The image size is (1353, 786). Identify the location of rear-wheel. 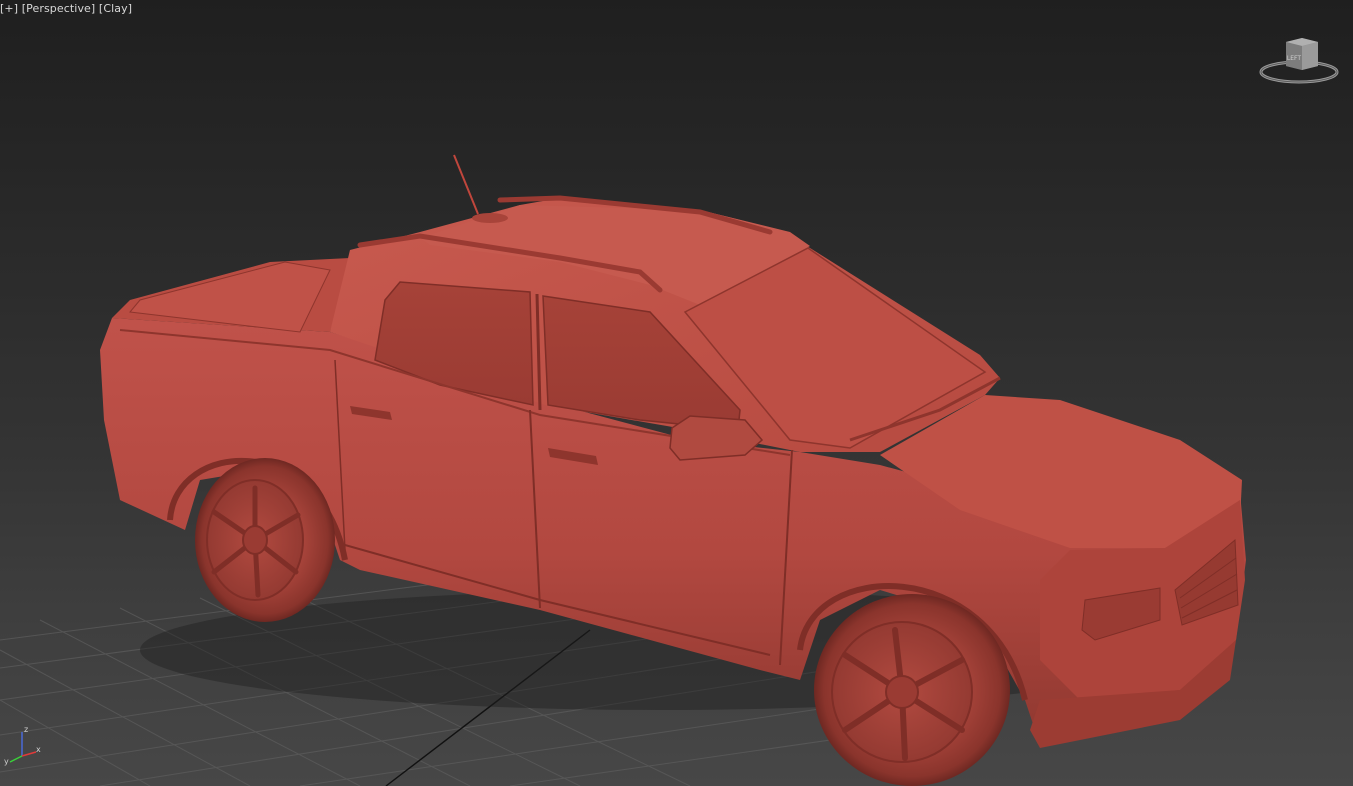
(265, 540).